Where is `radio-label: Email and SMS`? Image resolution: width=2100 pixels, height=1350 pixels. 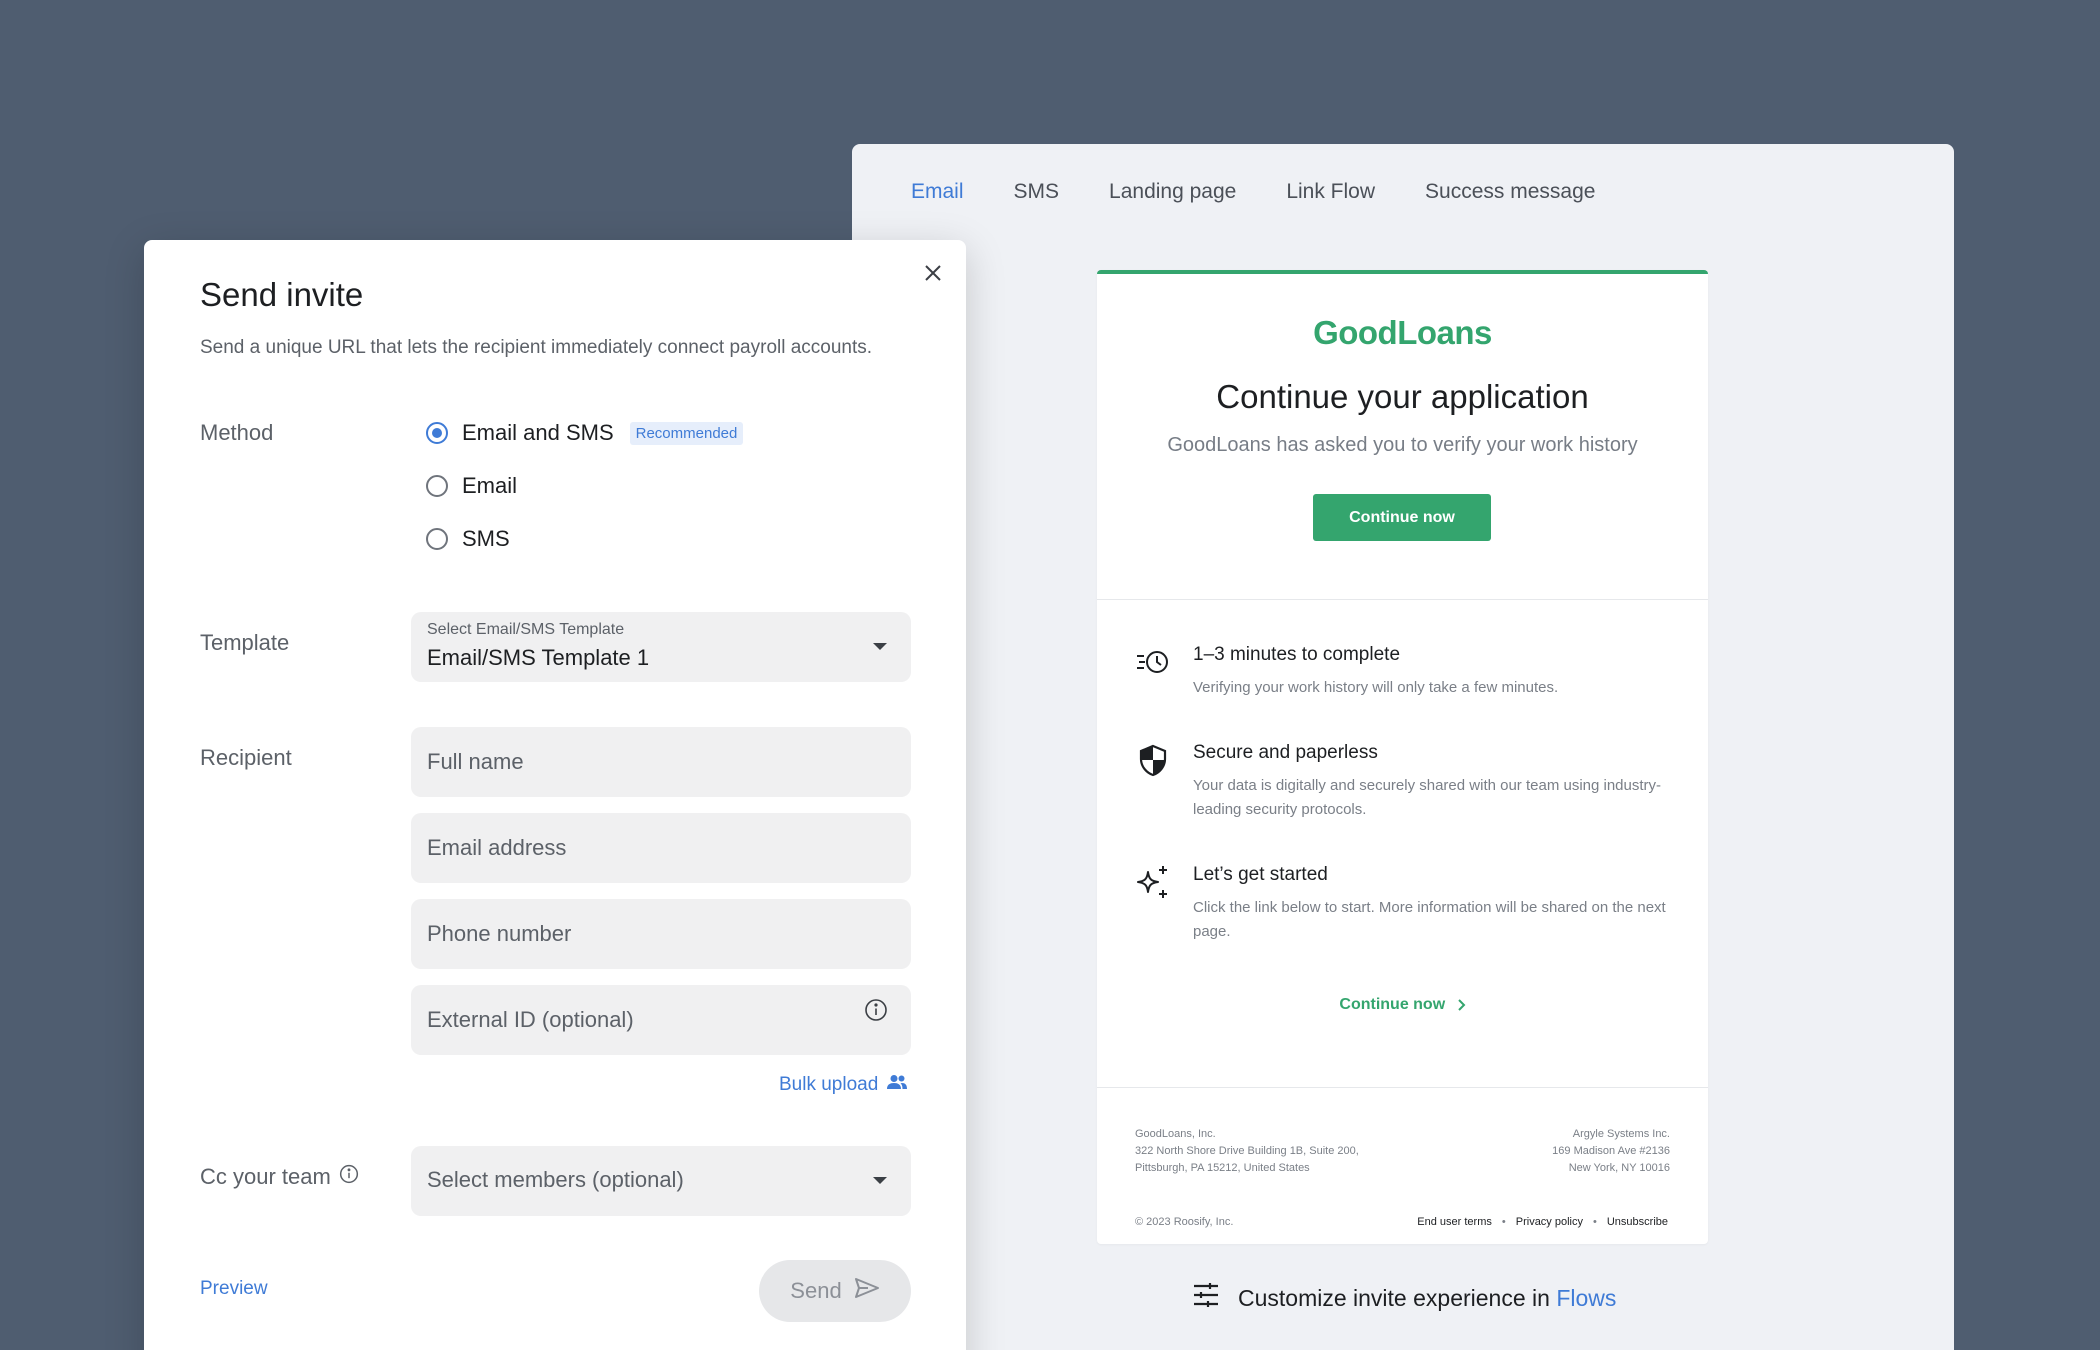
radio-label: Email and SMS is located at coordinates (538, 432).